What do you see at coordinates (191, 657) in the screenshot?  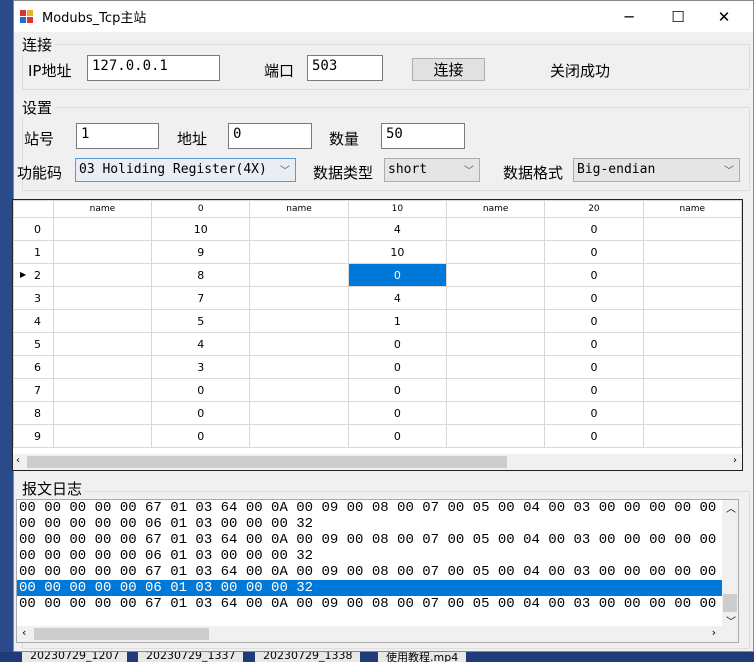 I see `taskbar-file-item: 20230729_1337` at bounding box center [191, 657].